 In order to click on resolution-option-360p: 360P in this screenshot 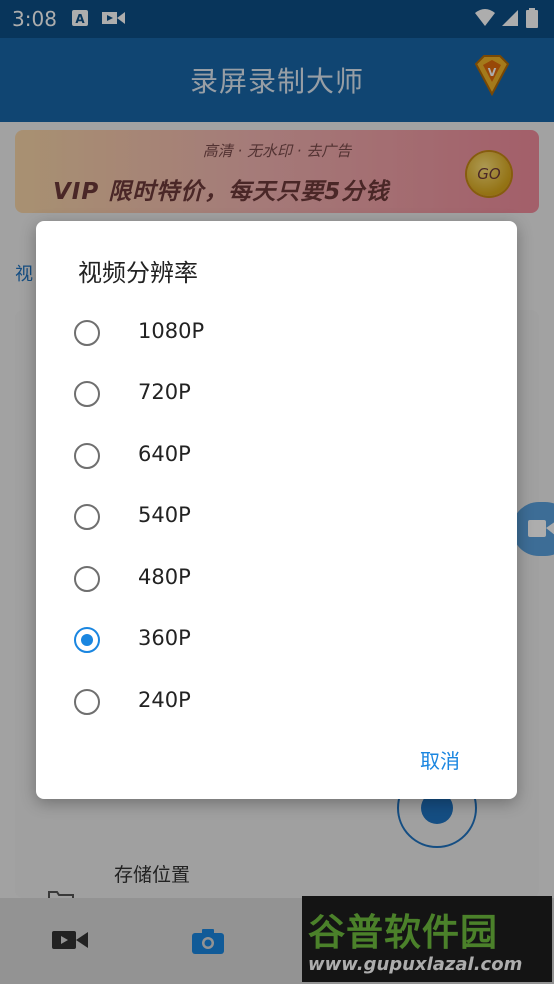, I will do `click(274, 642)`.